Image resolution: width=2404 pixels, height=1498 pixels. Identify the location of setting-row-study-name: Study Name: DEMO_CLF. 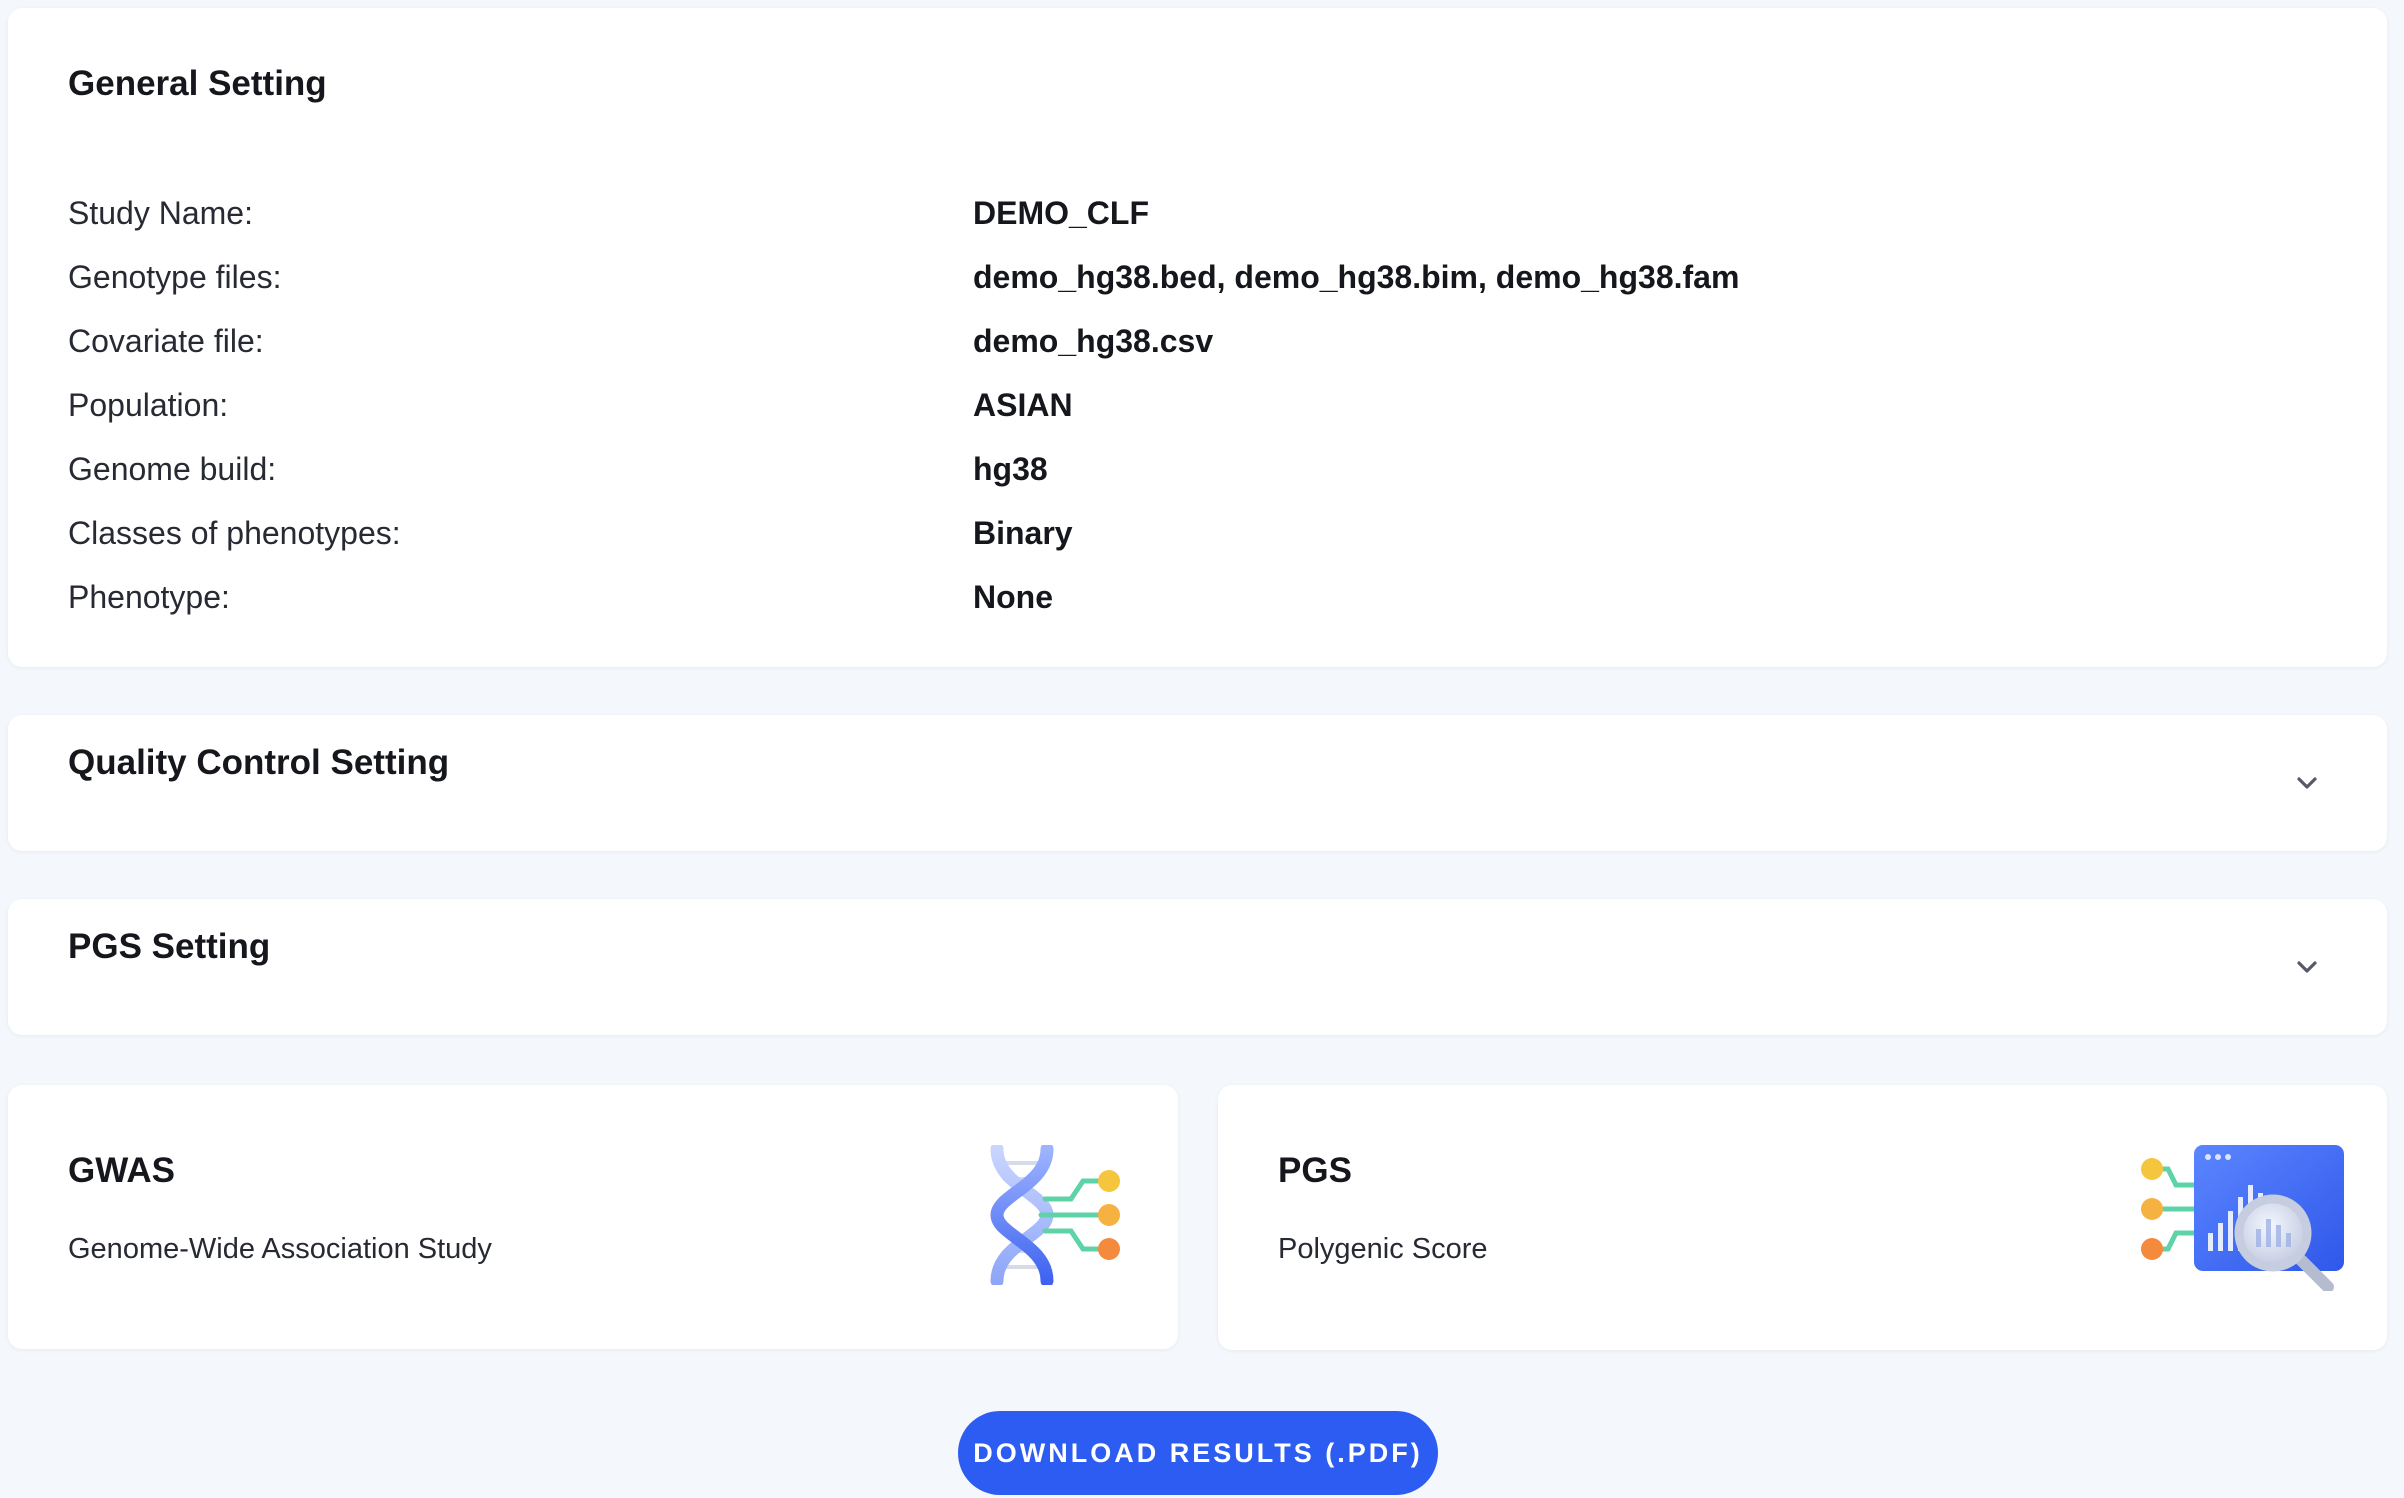
(1208, 221).